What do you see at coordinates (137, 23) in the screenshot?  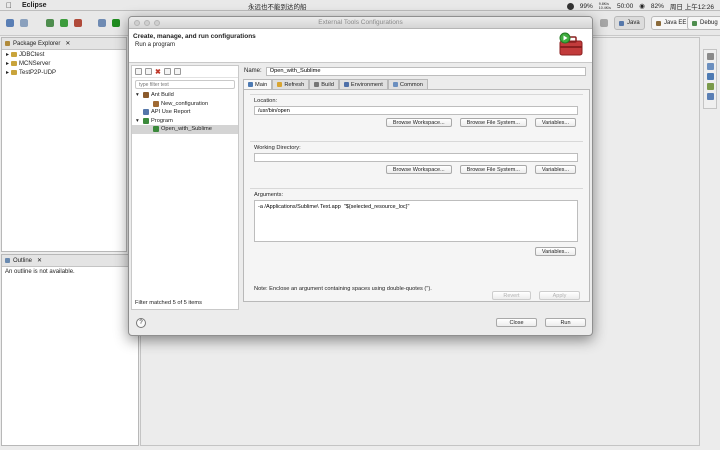 I see `close-window-button` at bounding box center [137, 23].